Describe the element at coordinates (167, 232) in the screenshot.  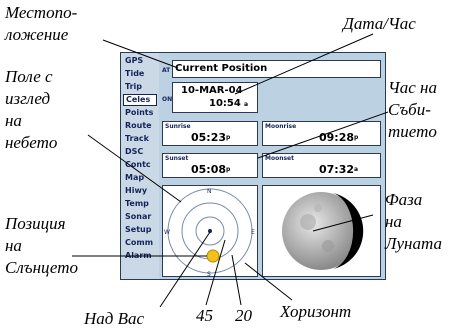
I see `compass-w: W` at that location.